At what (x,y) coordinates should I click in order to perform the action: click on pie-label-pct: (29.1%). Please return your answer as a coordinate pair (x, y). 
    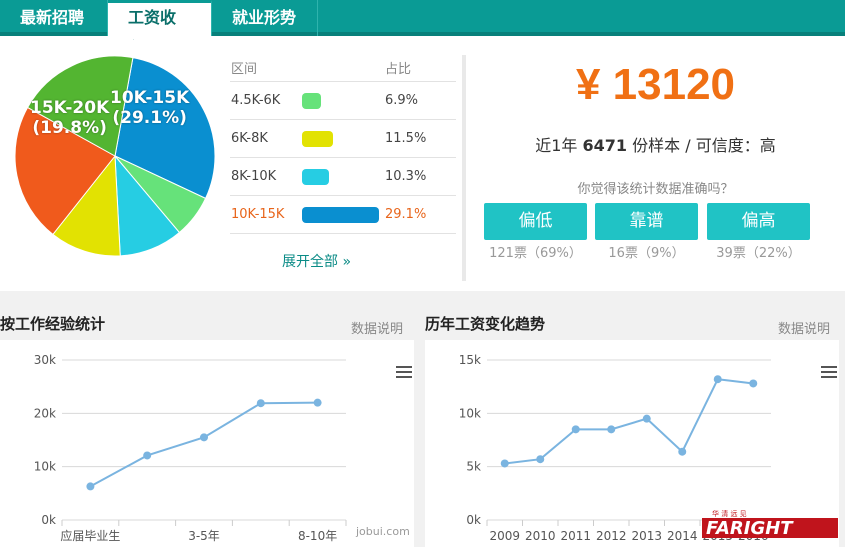
    Looking at the image, I should click on (149, 118).